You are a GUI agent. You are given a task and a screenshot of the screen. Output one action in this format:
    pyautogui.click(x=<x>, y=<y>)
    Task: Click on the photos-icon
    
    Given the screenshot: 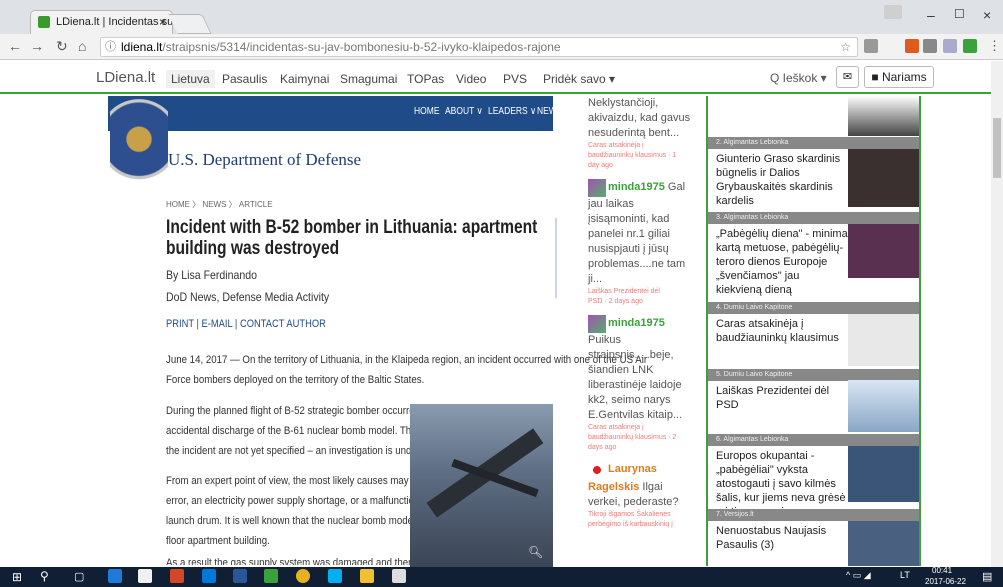 What is the action you would take?
    pyautogui.click(x=399, y=576)
    